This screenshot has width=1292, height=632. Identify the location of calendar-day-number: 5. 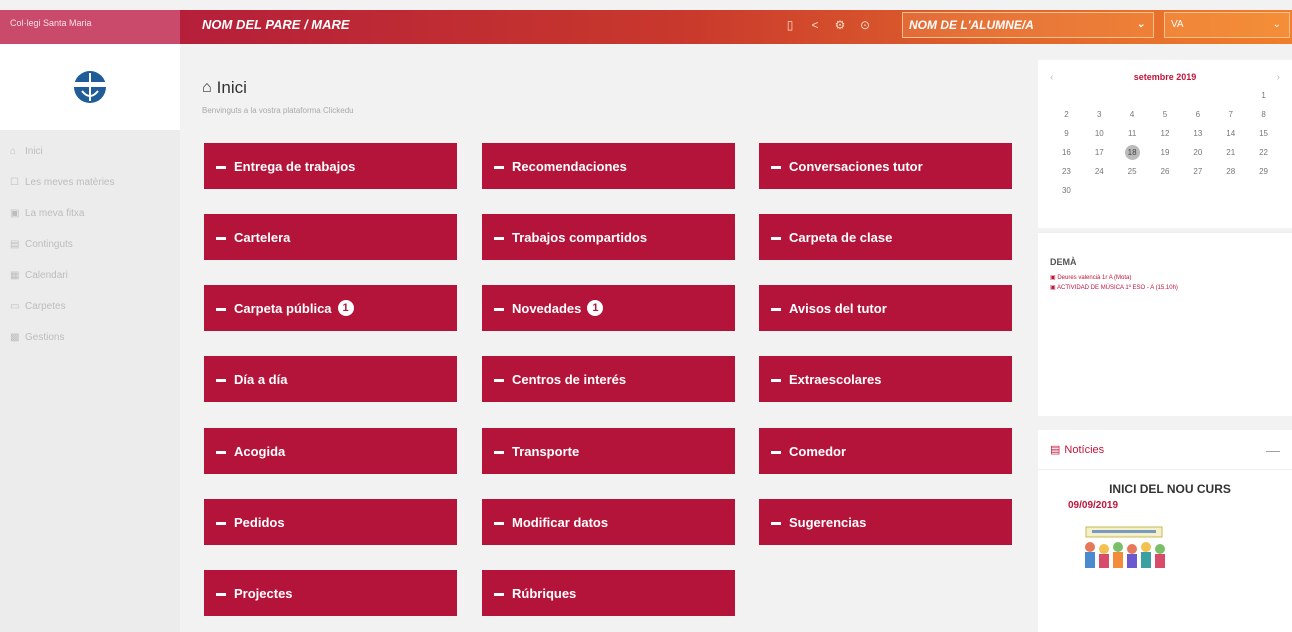
(1165, 114).